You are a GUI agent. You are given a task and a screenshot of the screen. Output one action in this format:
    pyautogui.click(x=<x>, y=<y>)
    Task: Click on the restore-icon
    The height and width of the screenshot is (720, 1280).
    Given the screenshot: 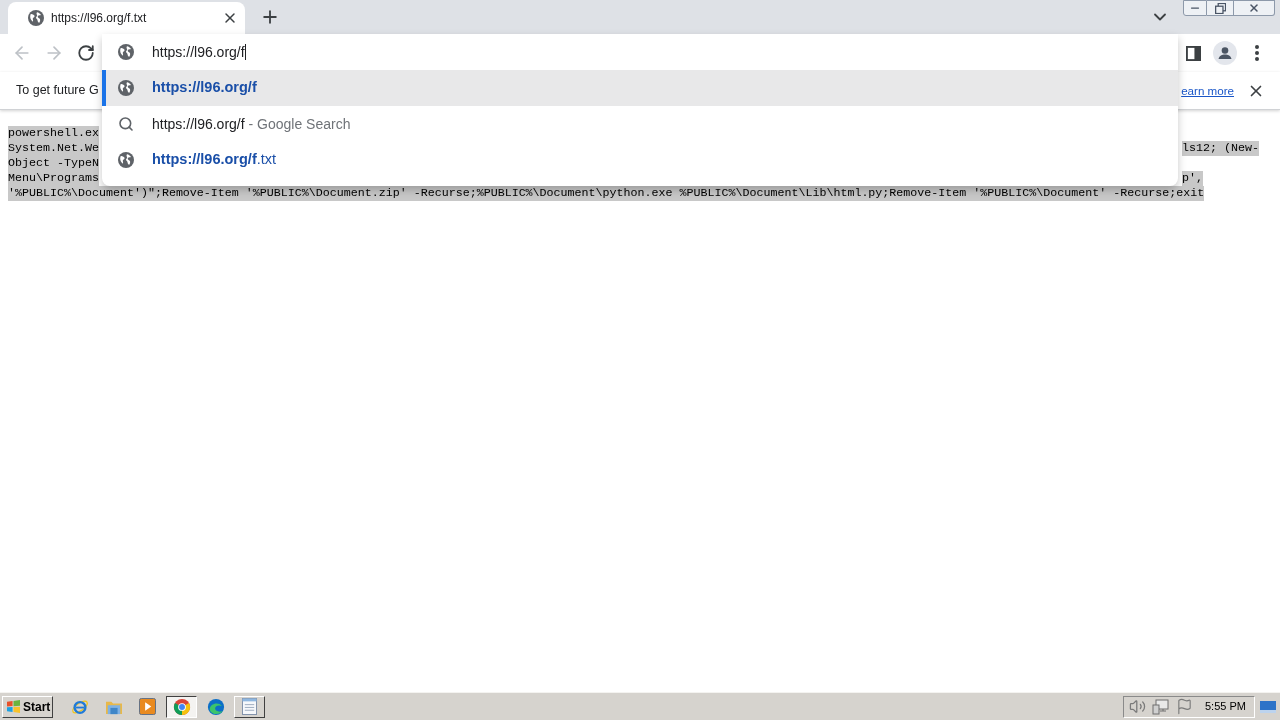 What is the action you would take?
    pyautogui.click(x=1220, y=8)
    